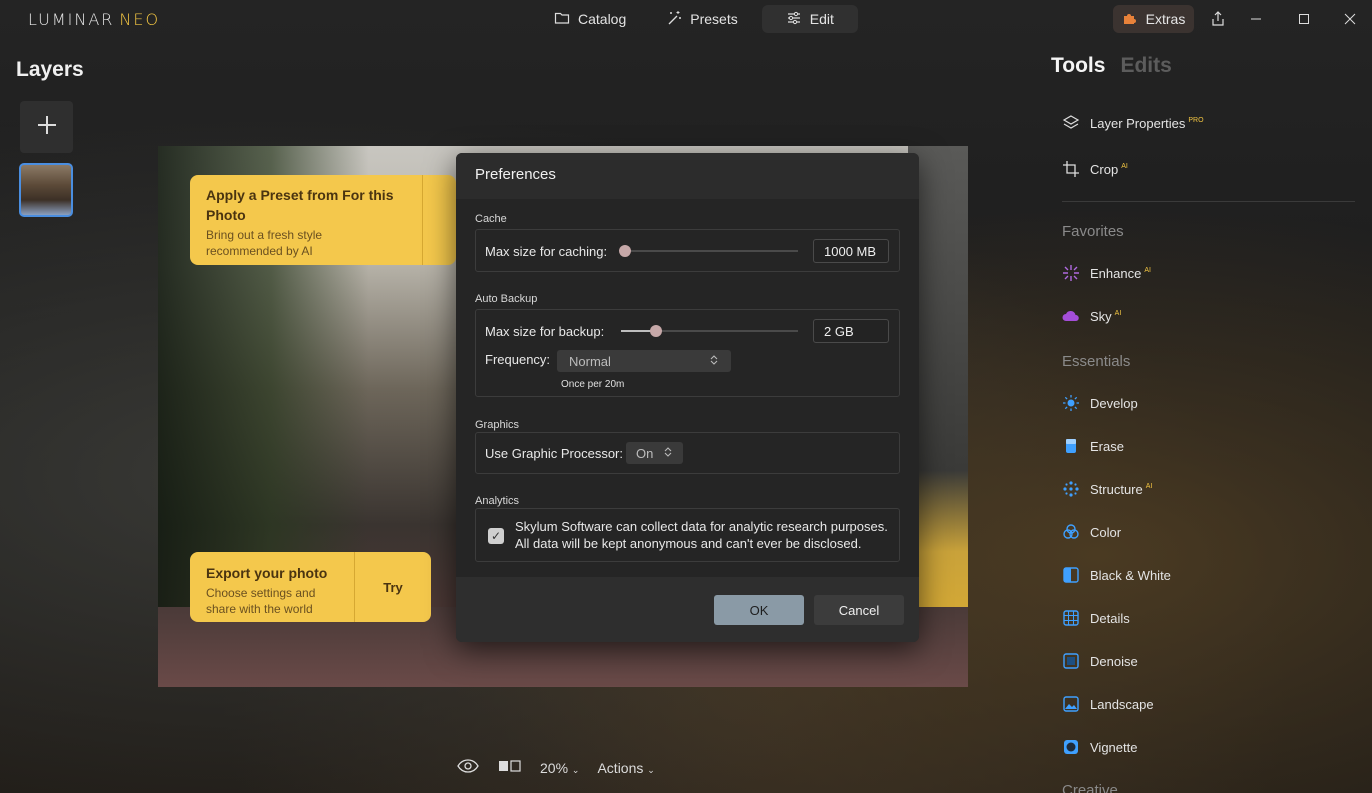 The width and height of the screenshot is (1372, 793). What do you see at coordinates (656, 331) in the screenshot?
I see `backup-slider-knob` at bounding box center [656, 331].